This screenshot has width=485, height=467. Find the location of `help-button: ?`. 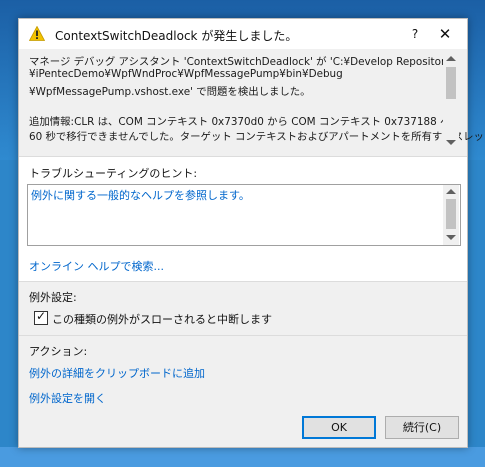

help-button: ? is located at coordinates (415, 34).